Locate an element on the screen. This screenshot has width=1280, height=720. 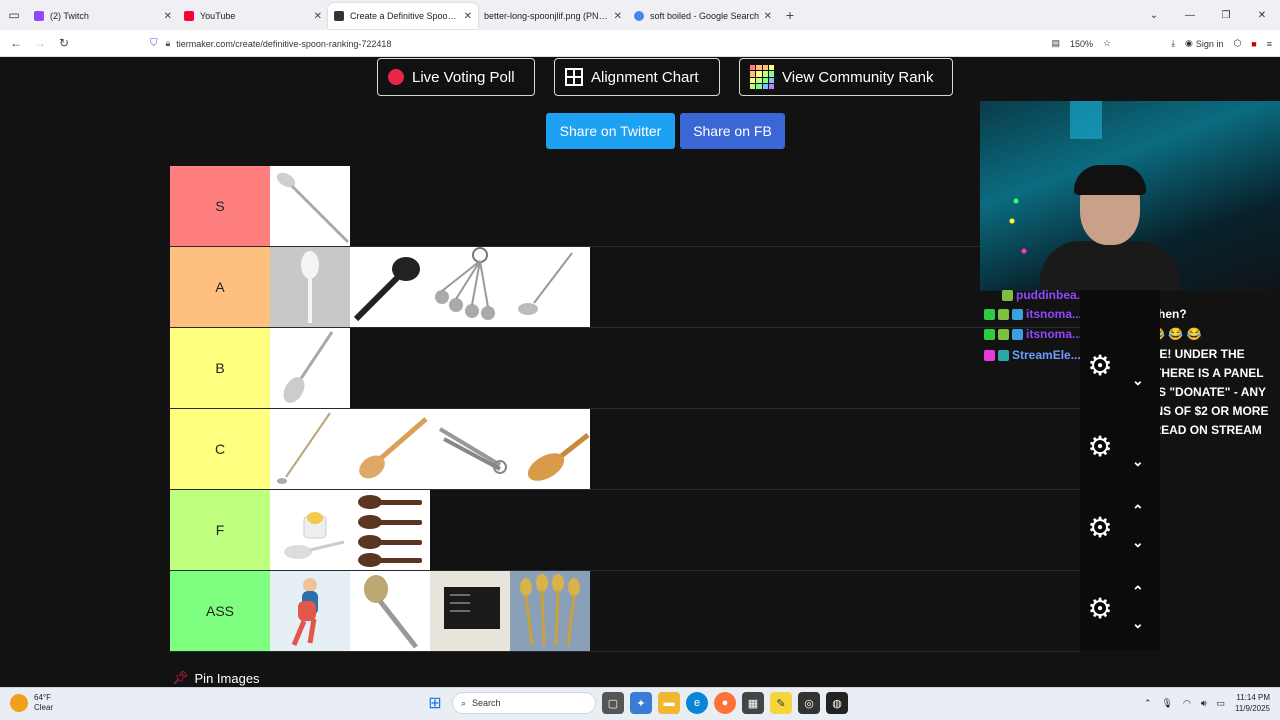
tray-overflow-icon: ⌃ is located at coordinates (1148, 703).